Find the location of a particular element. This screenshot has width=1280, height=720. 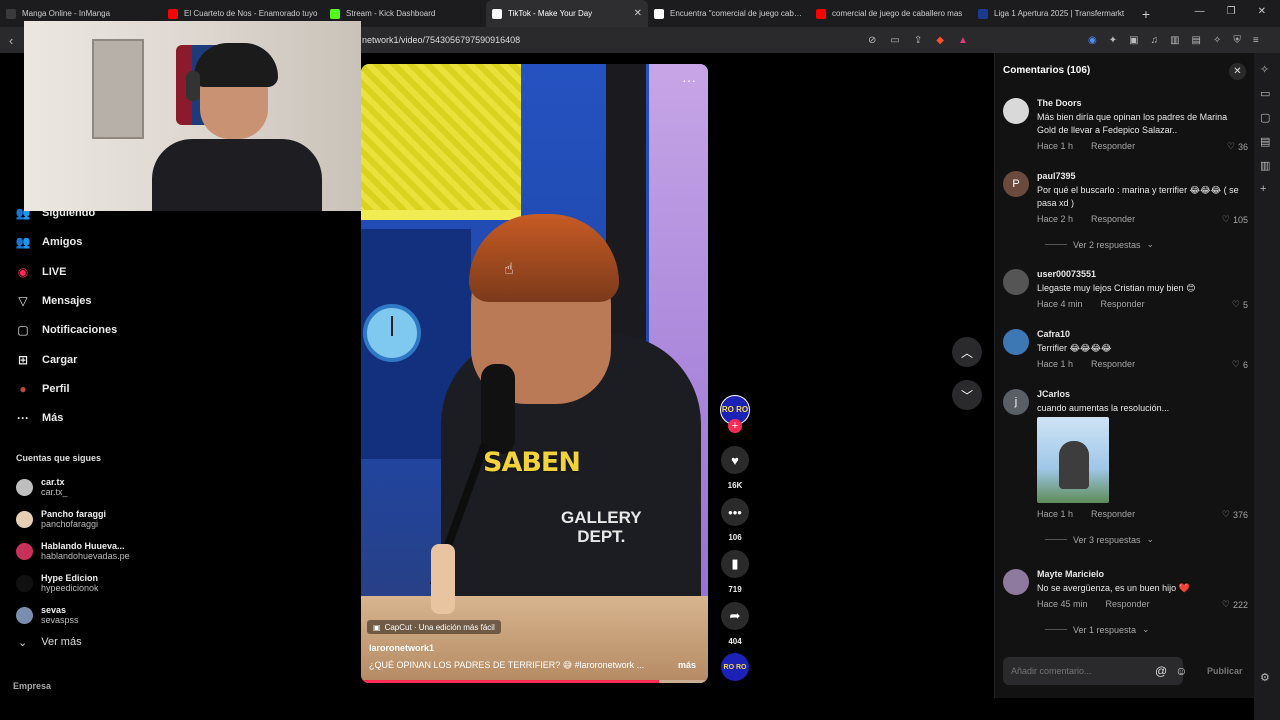

translate-icon: ⊘ is located at coordinates (872, 40).